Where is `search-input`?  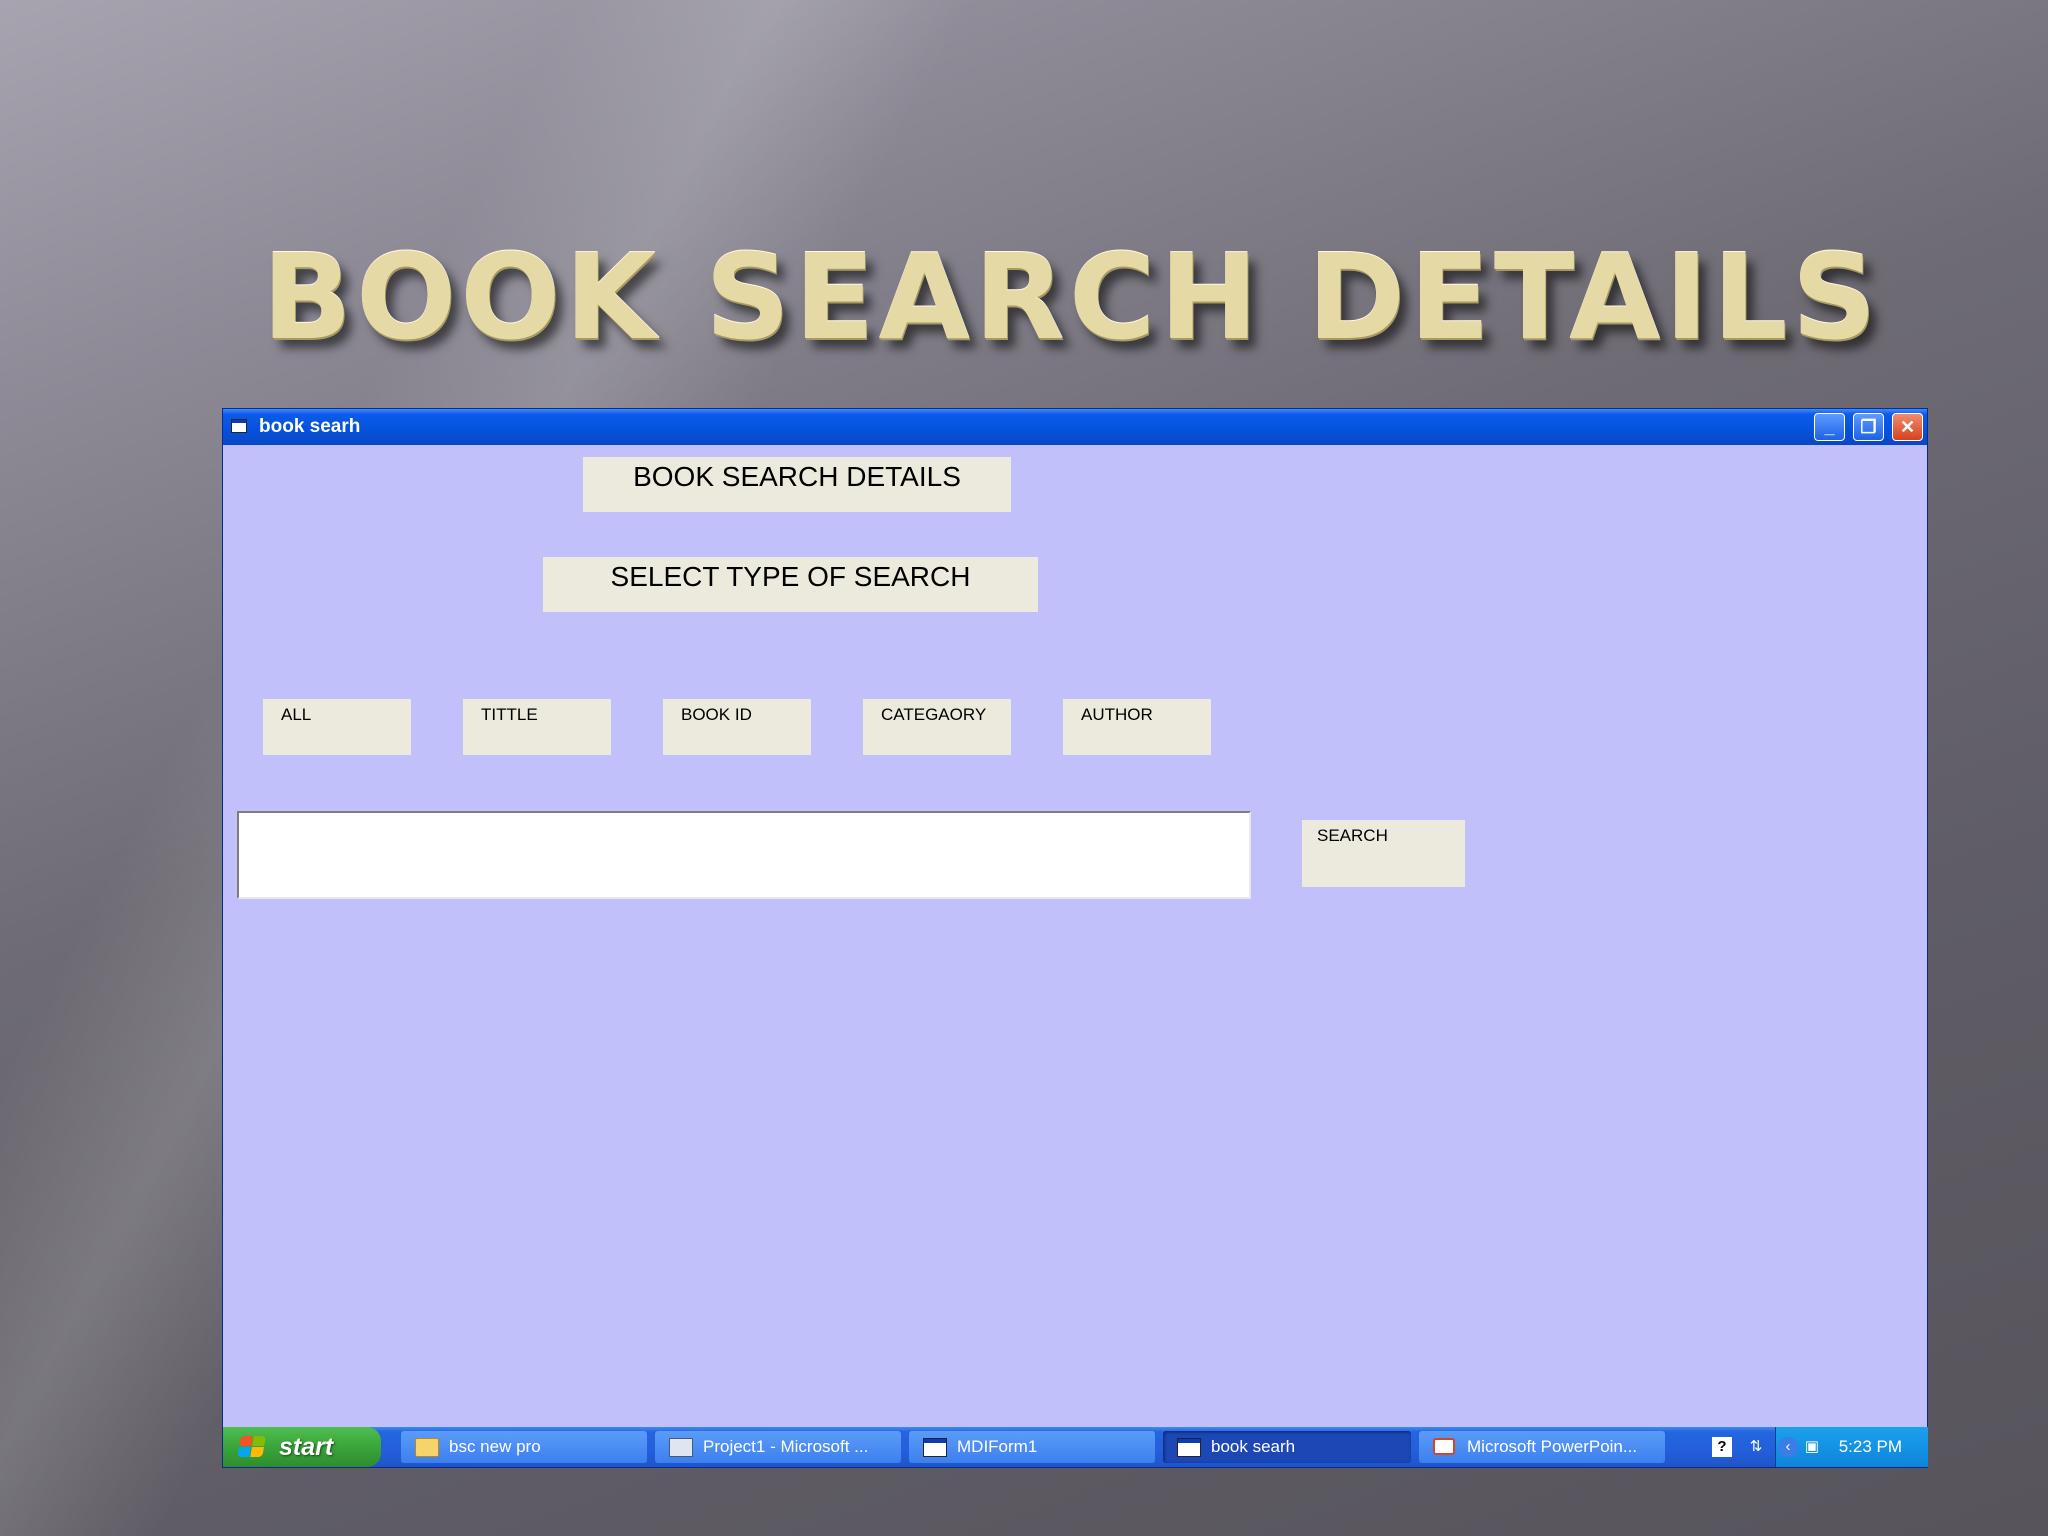 search-input is located at coordinates (744, 855).